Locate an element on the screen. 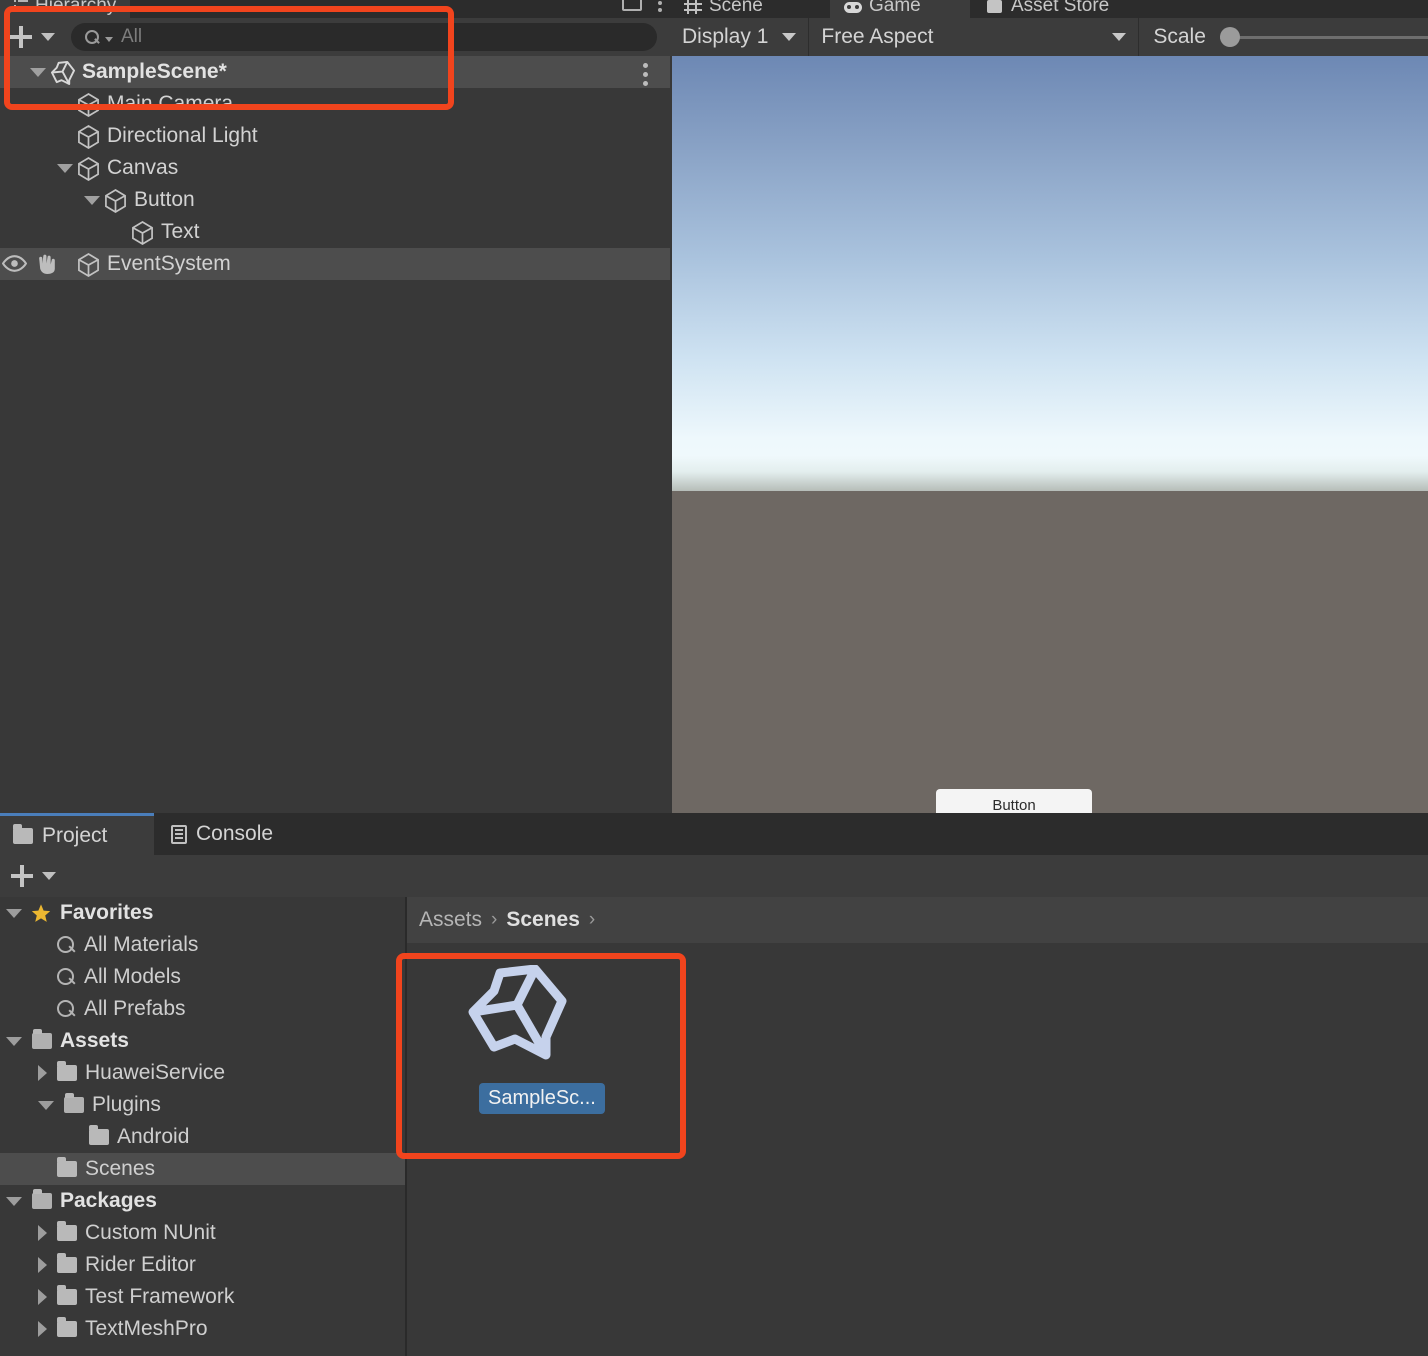  hierarchy-row: EventSystem is located at coordinates (335, 264).